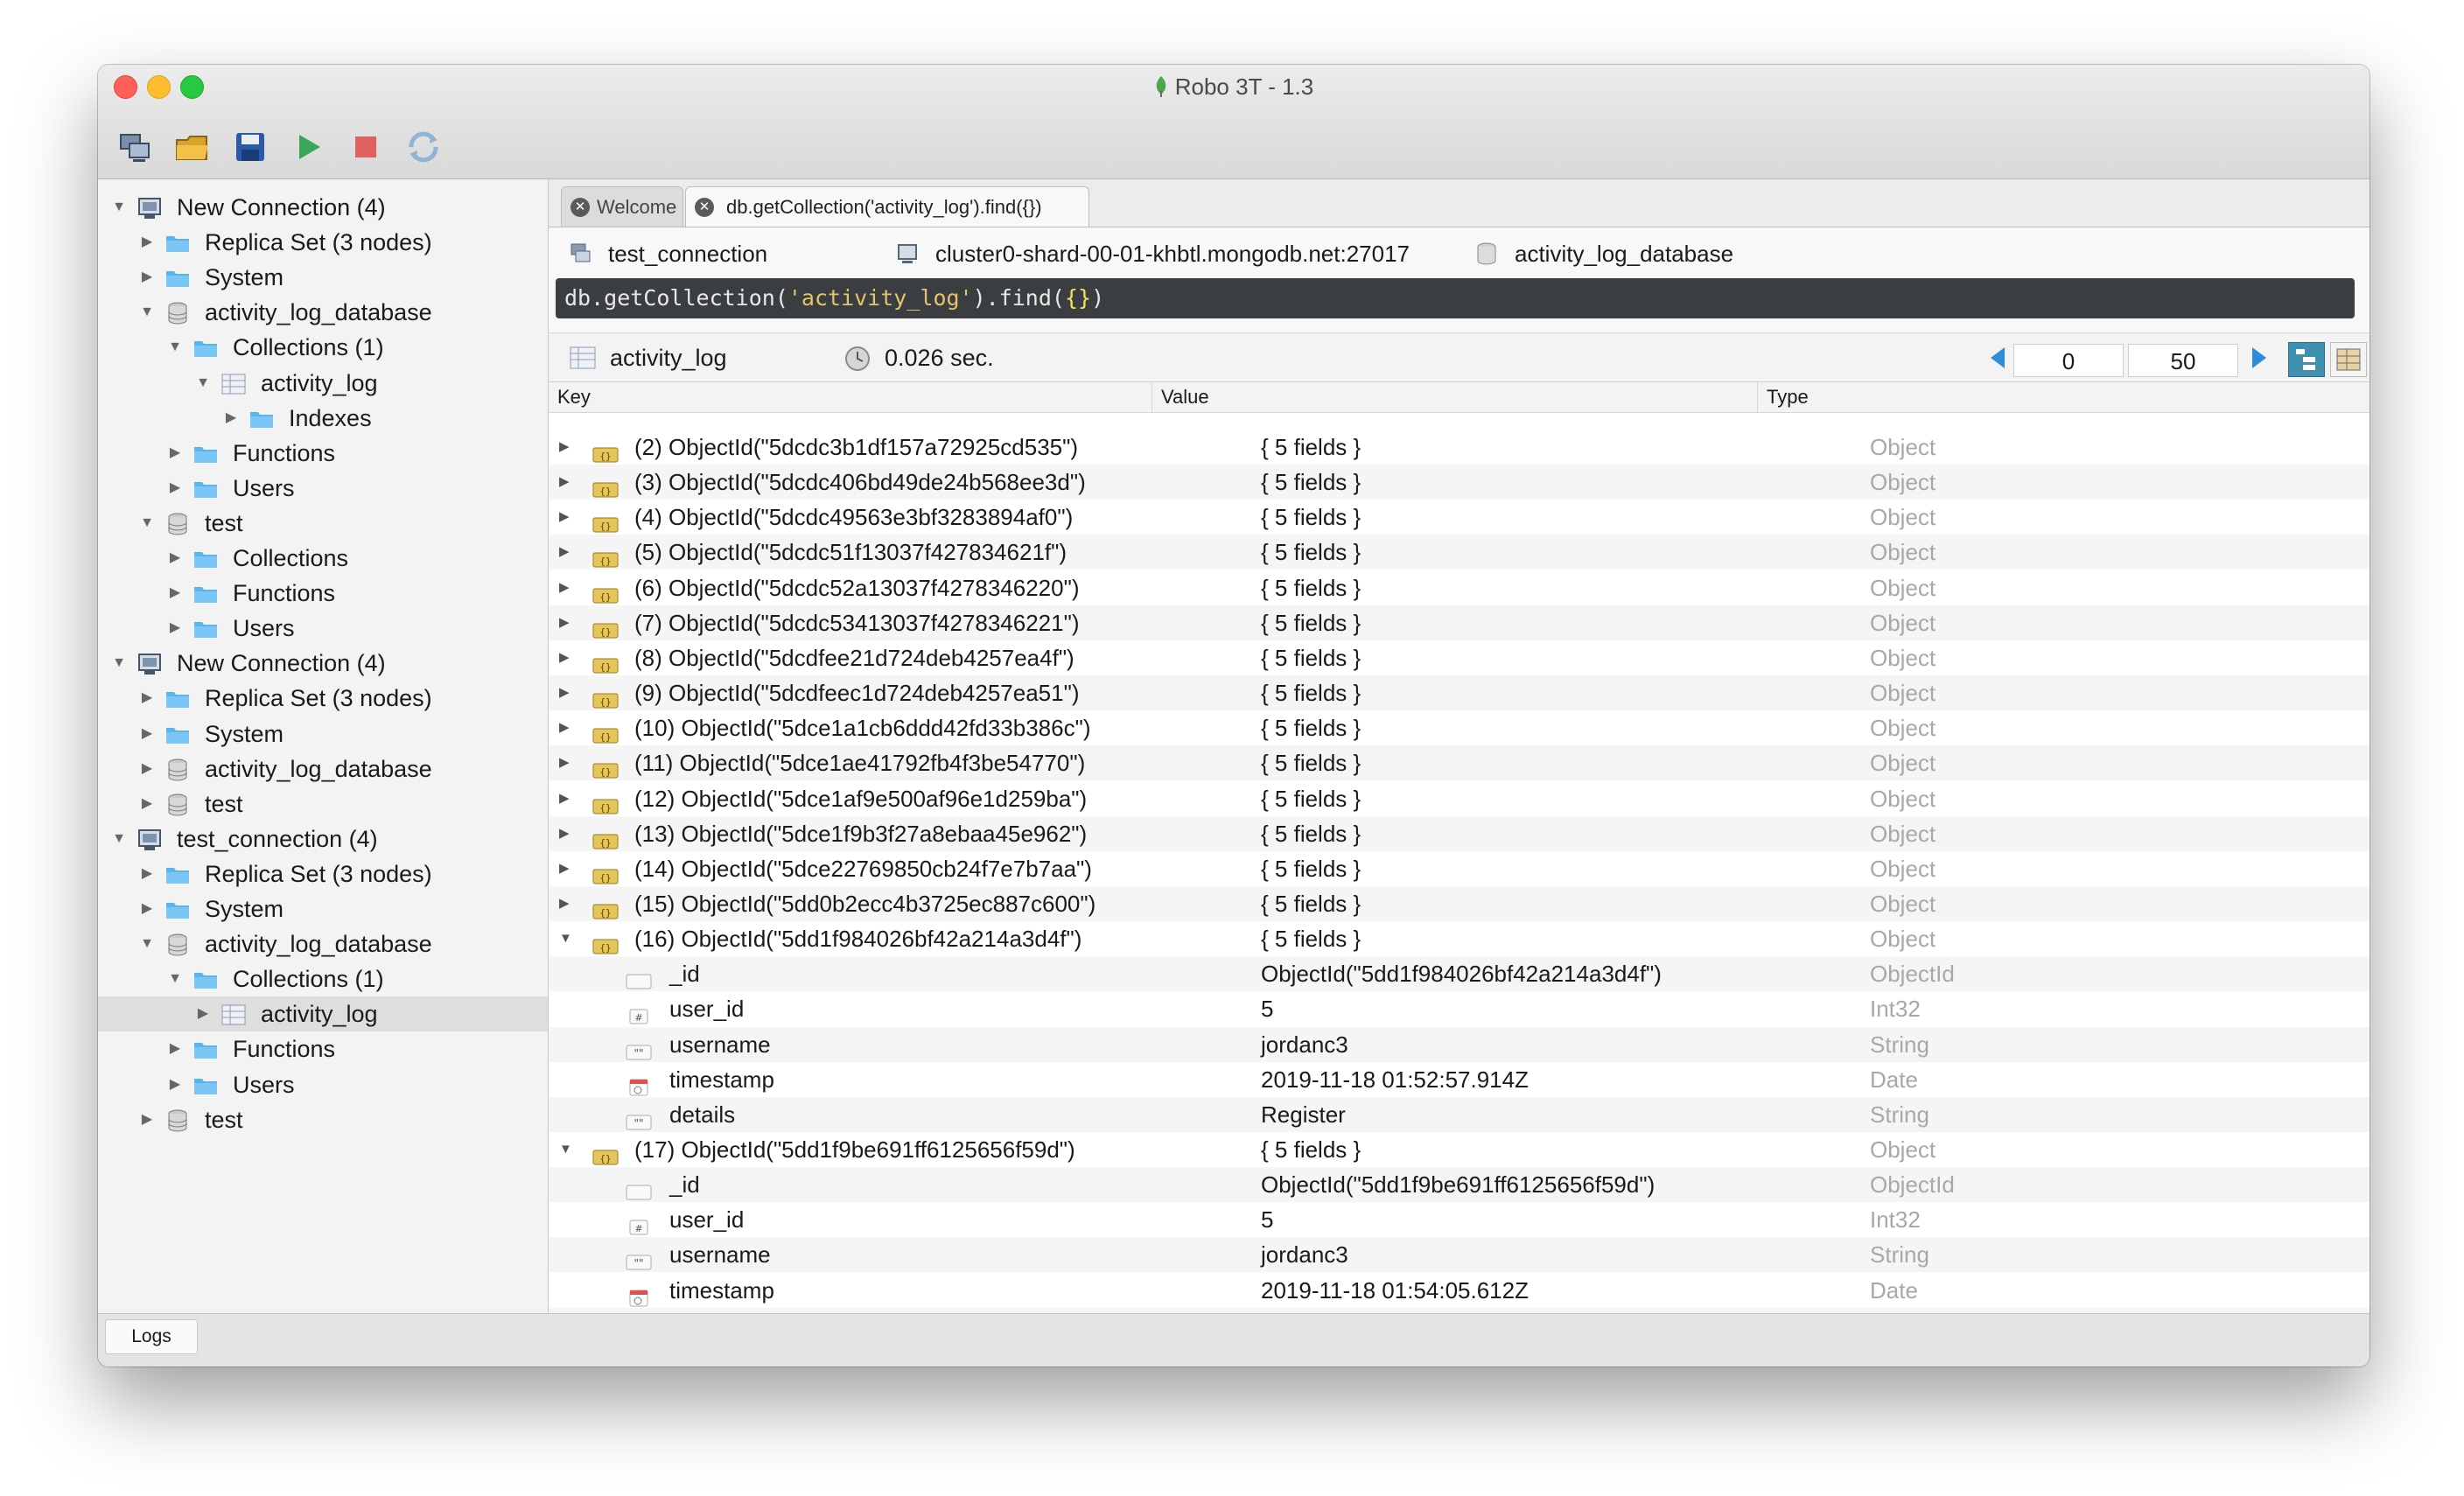 This screenshot has height=1496, width=2464. What do you see at coordinates (2183, 360) in the screenshot?
I see `limit-input: 50` at bounding box center [2183, 360].